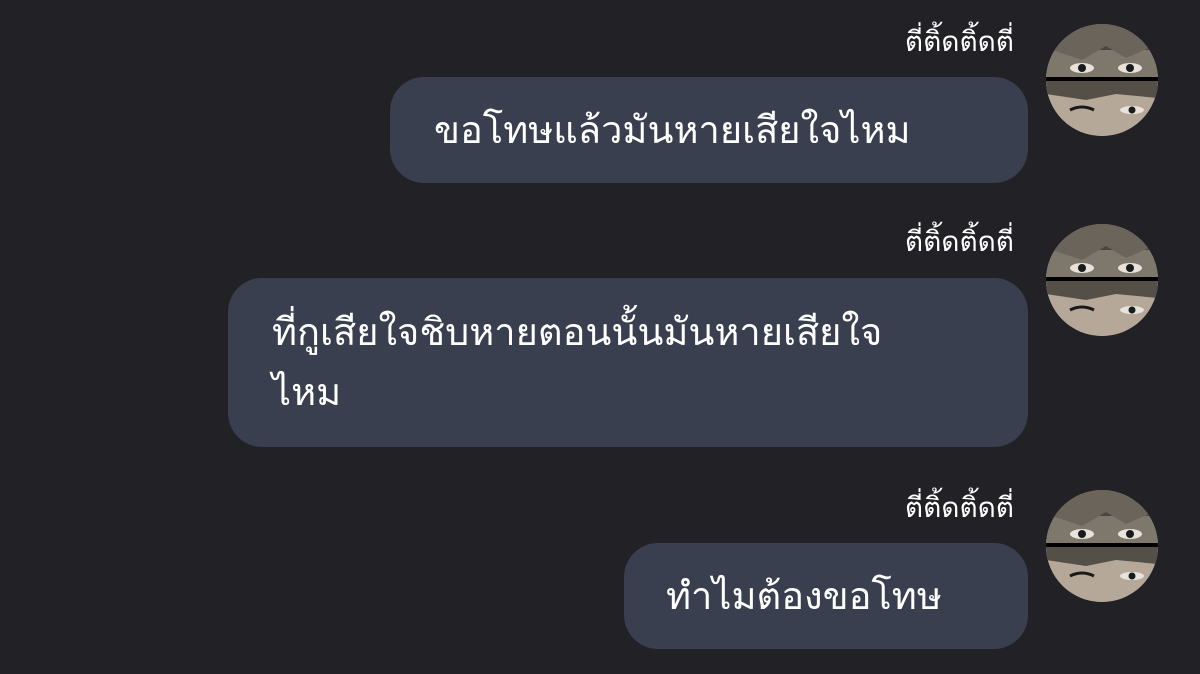  Describe the element at coordinates (577, 332) in the screenshot. I see `message-text-line: ที่กูเสียใจชิบหายตอนนั้นมันหายเสียใจ` at that location.